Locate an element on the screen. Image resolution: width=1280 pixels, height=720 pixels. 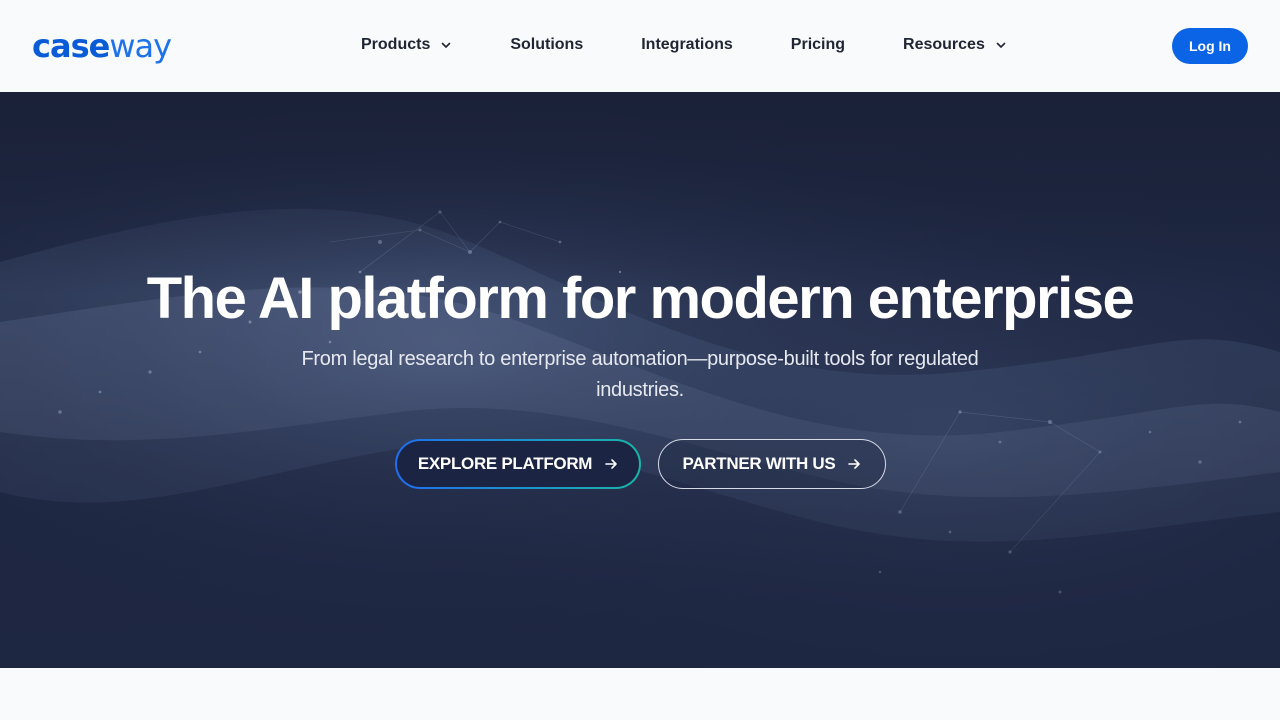
nav-item-integrations: Integrations is located at coordinates (687, 45).